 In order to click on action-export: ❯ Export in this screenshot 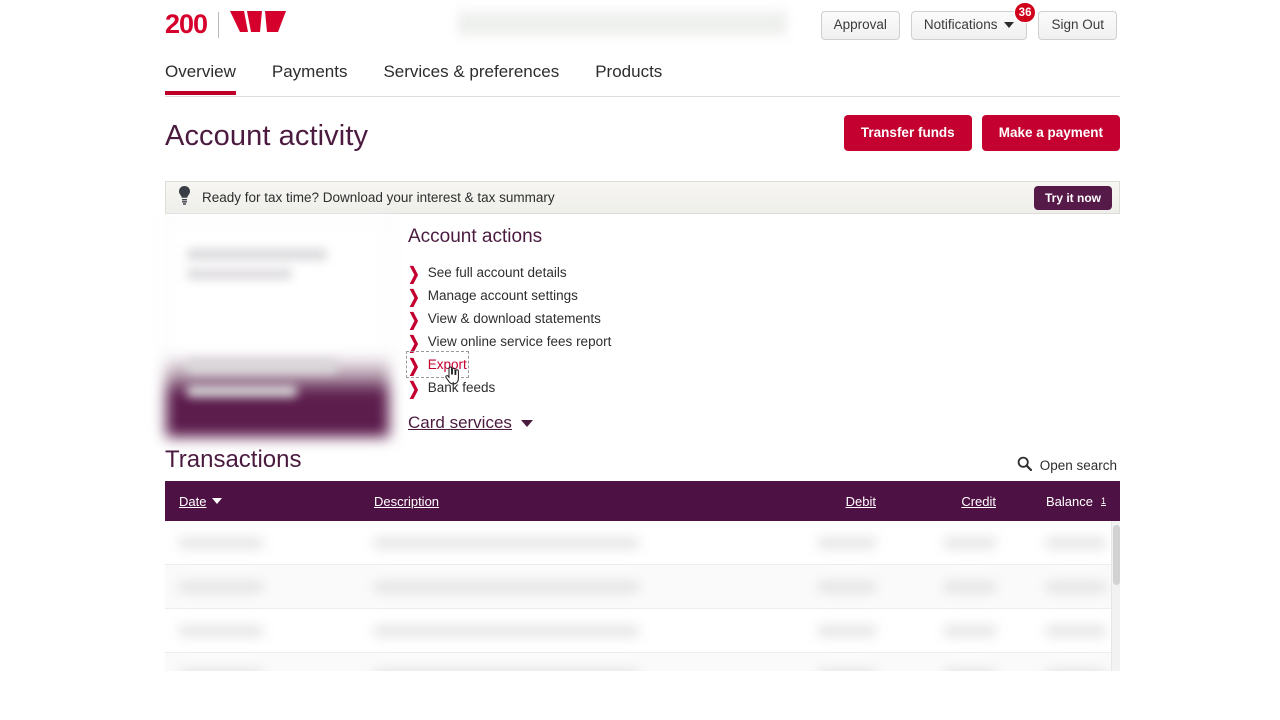, I will do `click(437, 368)`.